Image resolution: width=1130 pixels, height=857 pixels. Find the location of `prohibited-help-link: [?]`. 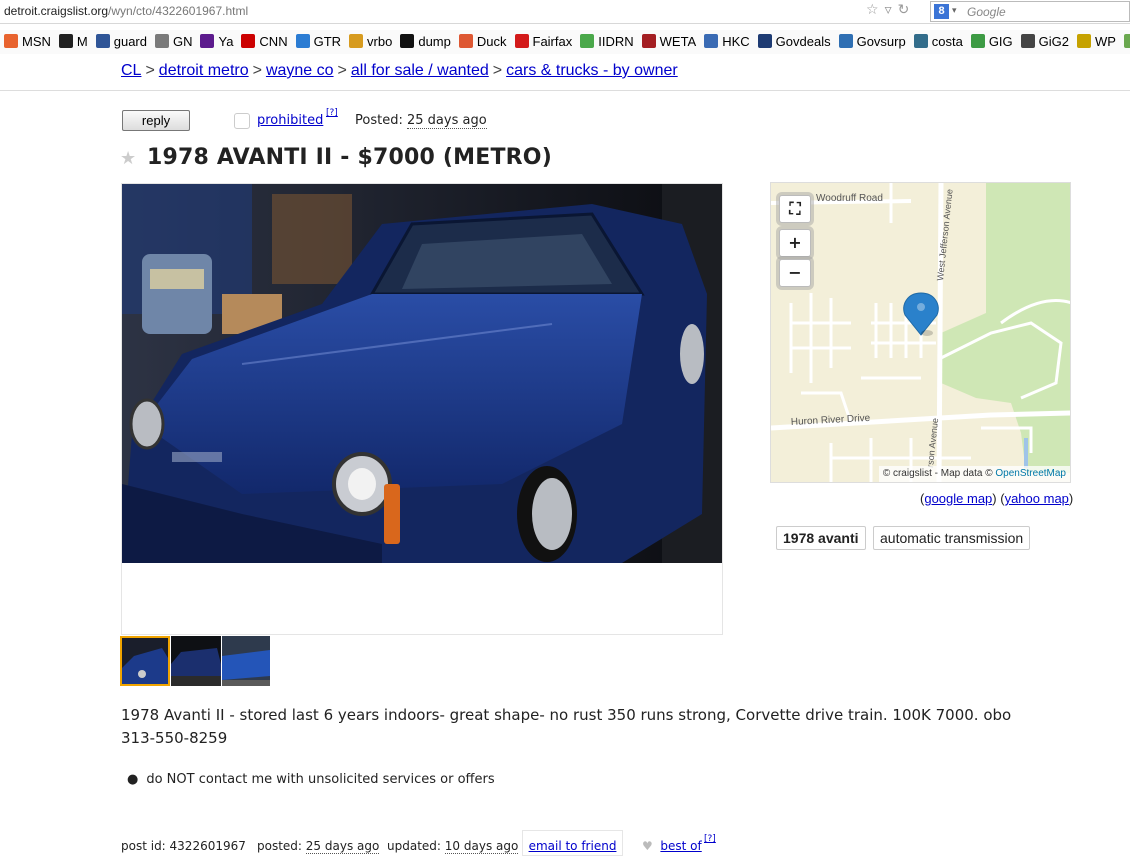

prohibited-help-link: [?] is located at coordinates (332, 113).